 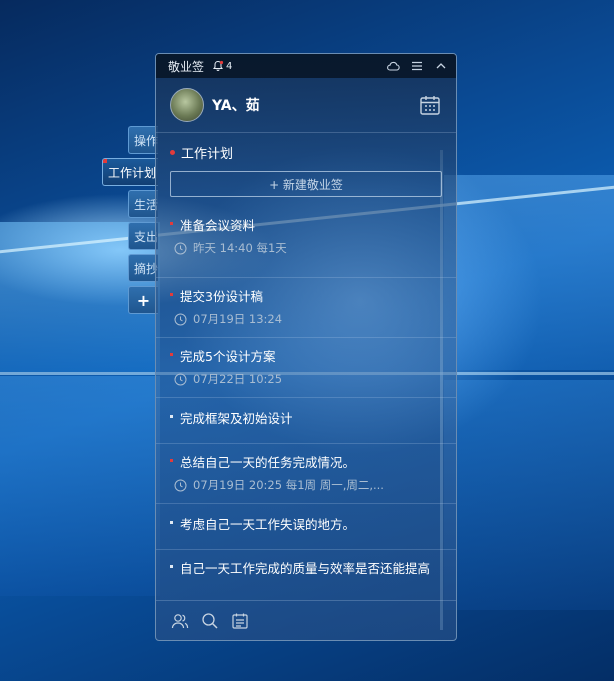 What do you see at coordinates (306, 421) in the screenshot?
I see `list-item: 完成框架及初始设计` at bounding box center [306, 421].